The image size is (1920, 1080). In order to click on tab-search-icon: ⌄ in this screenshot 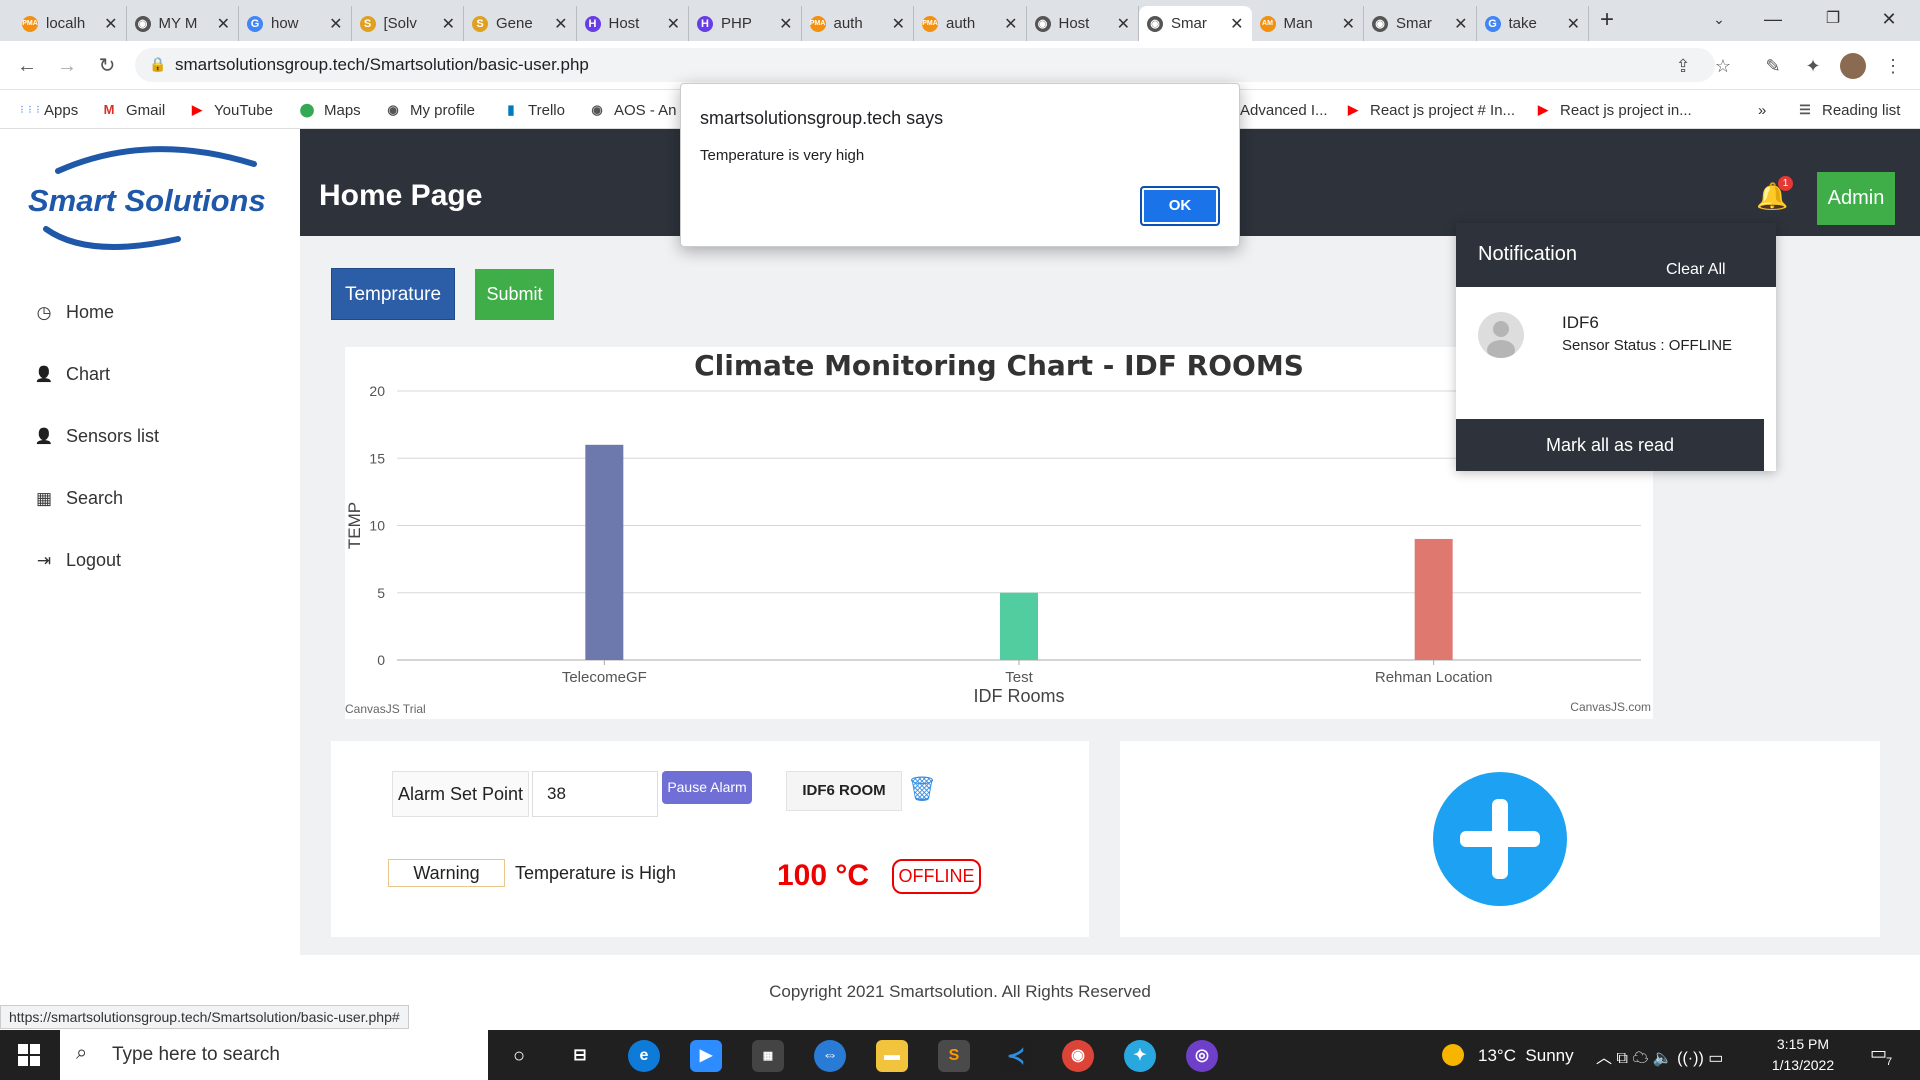, I will do `click(1719, 20)`.